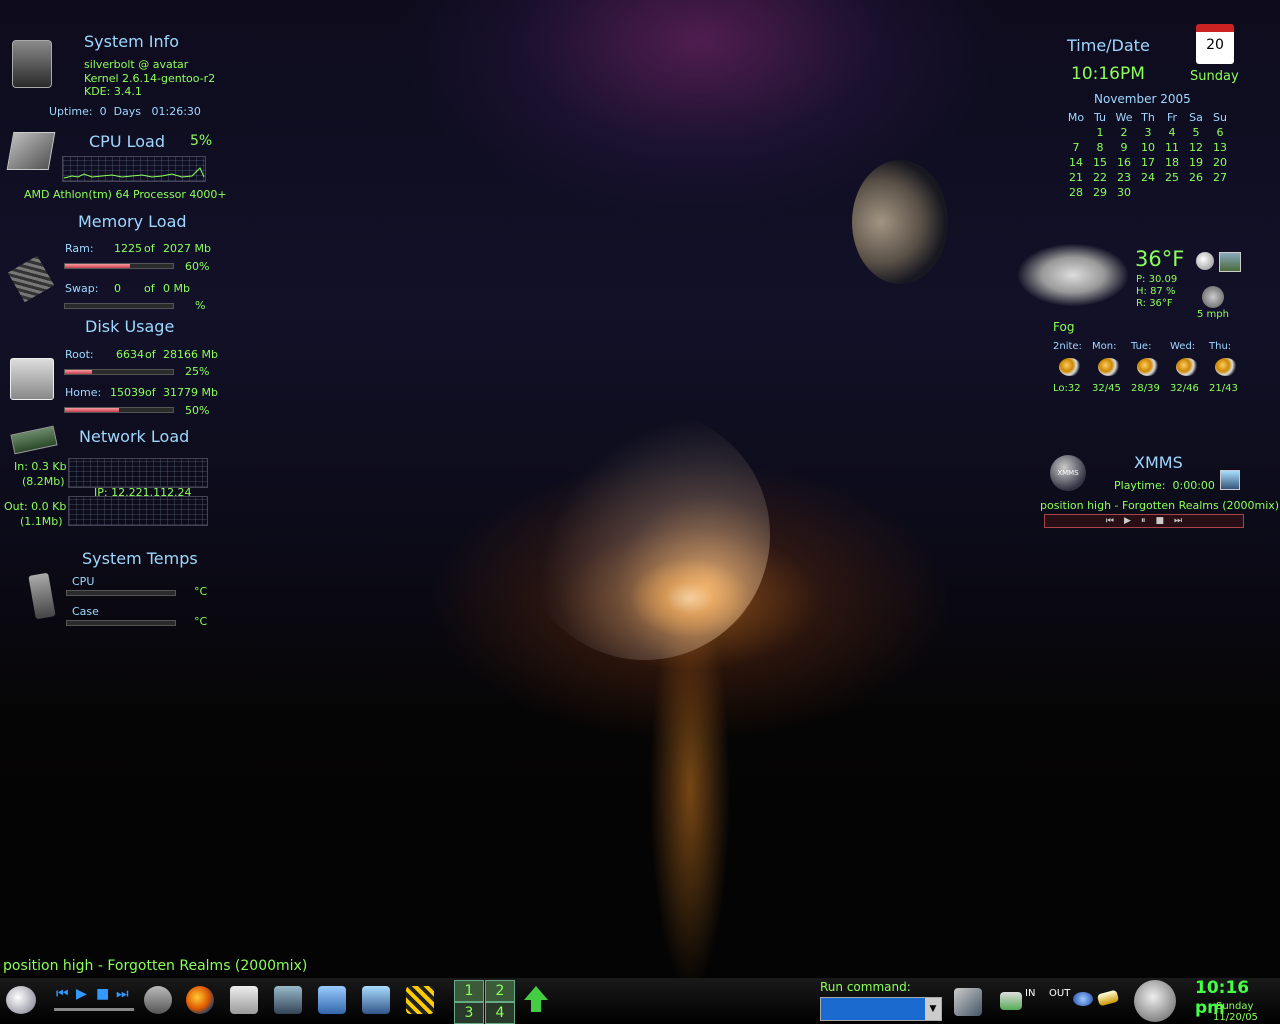 The image size is (1280, 1024). What do you see at coordinates (1124, 117) in the screenshot?
I see `calendar-weekday: We` at bounding box center [1124, 117].